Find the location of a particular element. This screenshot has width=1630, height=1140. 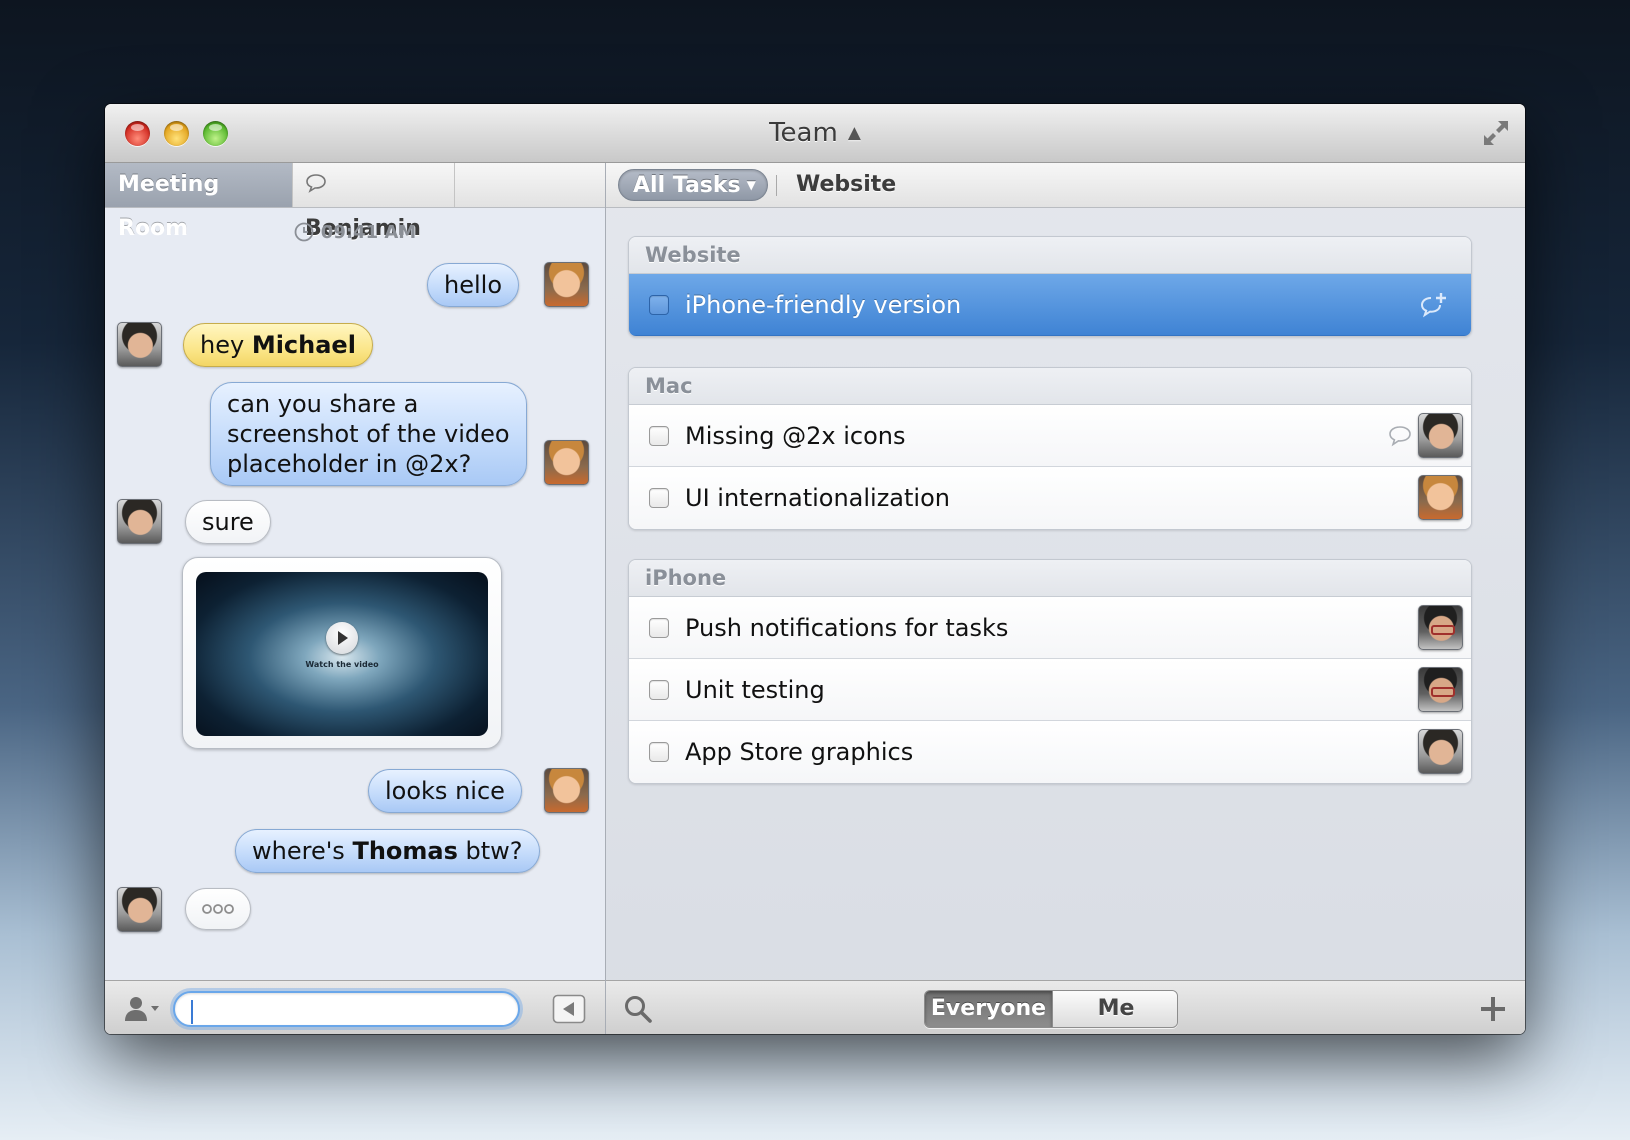

task-label: Unit testing is located at coordinates (755, 690).